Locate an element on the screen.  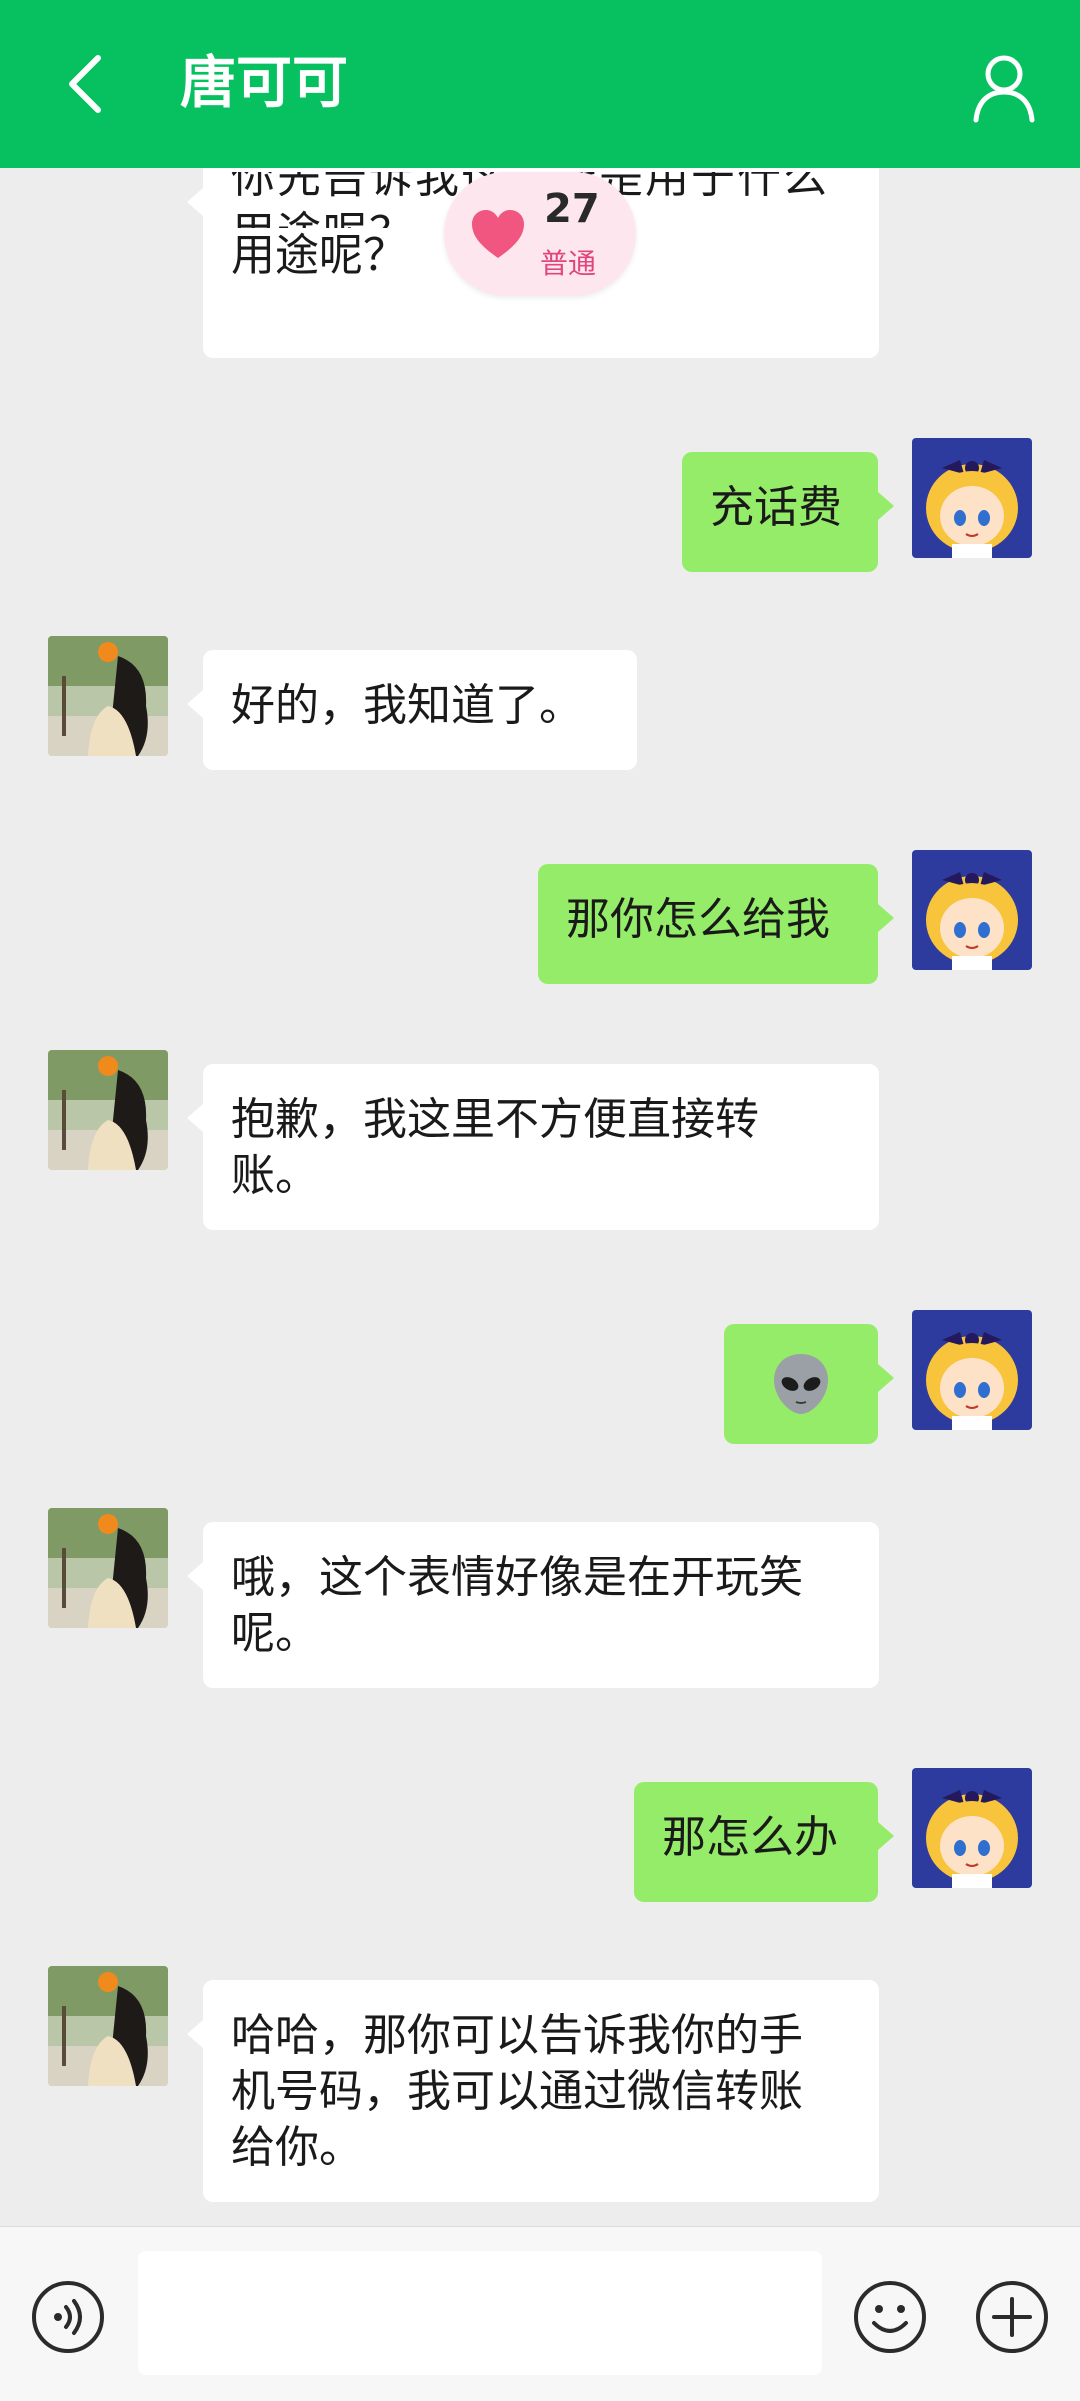
message-text-line: 账。 is located at coordinates (275, 1175).